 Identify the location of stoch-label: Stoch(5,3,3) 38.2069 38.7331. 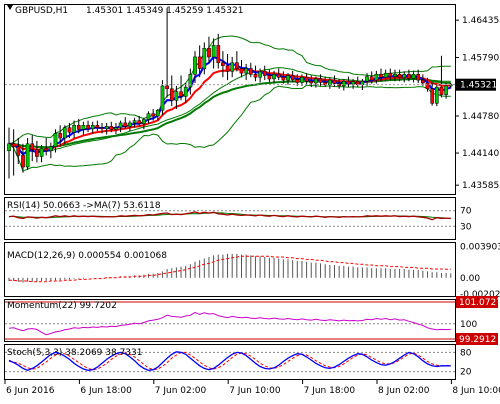
(74, 353).